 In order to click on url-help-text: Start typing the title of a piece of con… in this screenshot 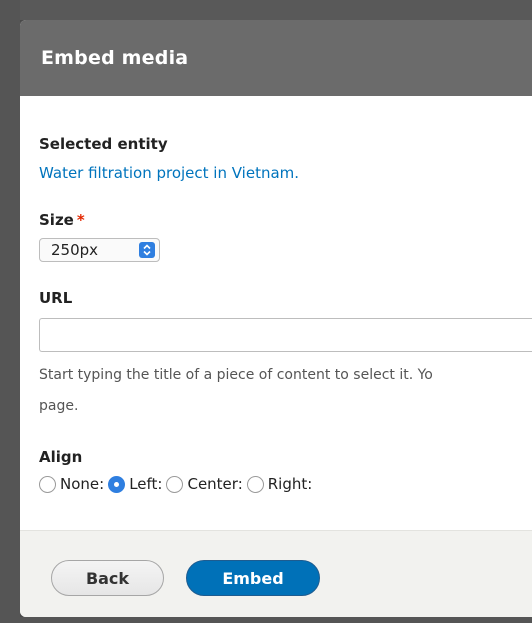, I will do `click(285, 391)`.